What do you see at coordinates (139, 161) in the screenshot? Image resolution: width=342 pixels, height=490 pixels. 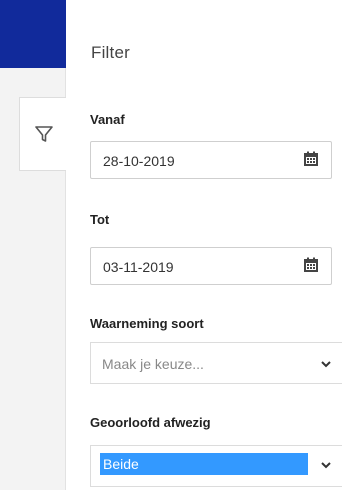 I see `from-date-value: 28-10-2019` at bounding box center [139, 161].